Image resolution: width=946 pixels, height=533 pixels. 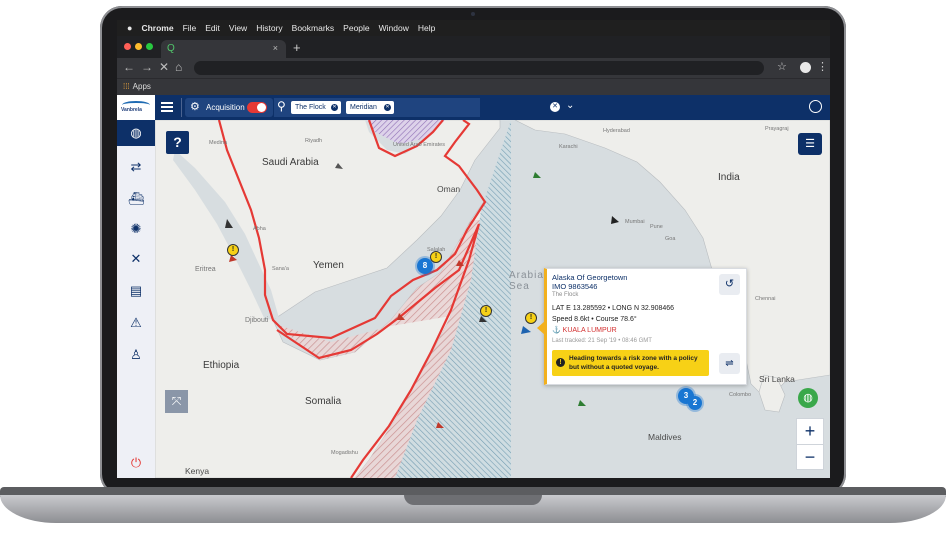 What do you see at coordinates (810, 457) in the screenshot?
I see `zoom-out-button: −` at bounding box center [810, 457].